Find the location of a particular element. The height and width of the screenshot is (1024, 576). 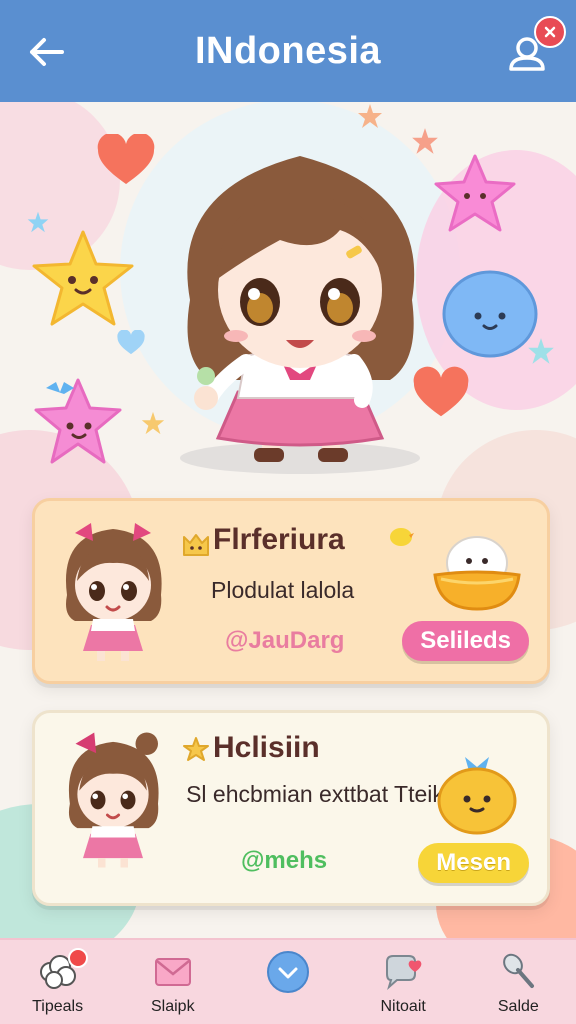

card-subtitle: Sl ehcbmian exttbat Tteik is located at coordinates (315, 794).